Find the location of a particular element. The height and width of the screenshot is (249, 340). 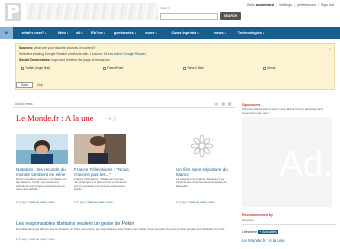

tab-geekworks: geekworks▾ is located at coordinates (125, 33).